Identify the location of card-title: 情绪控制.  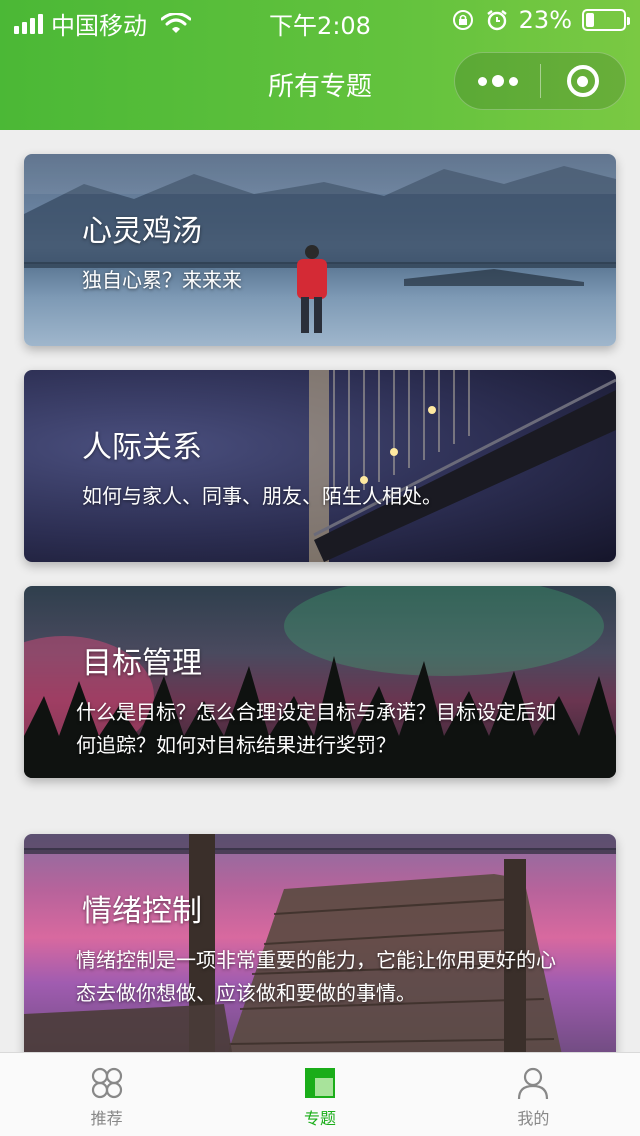
(142, 911).